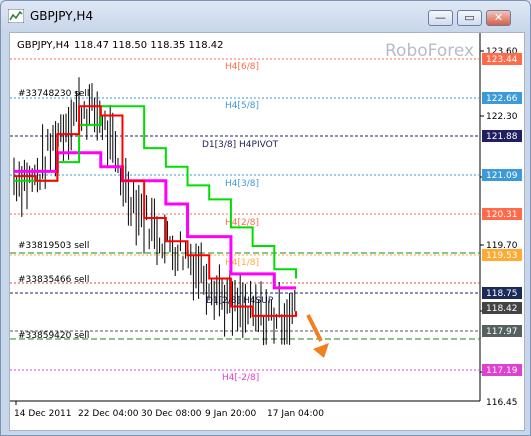 This screenshot has width=531, height=436. Describe the element at coordinates (502, 99) in the screenshot. I see `price-marker-label: 122.66` at that location.